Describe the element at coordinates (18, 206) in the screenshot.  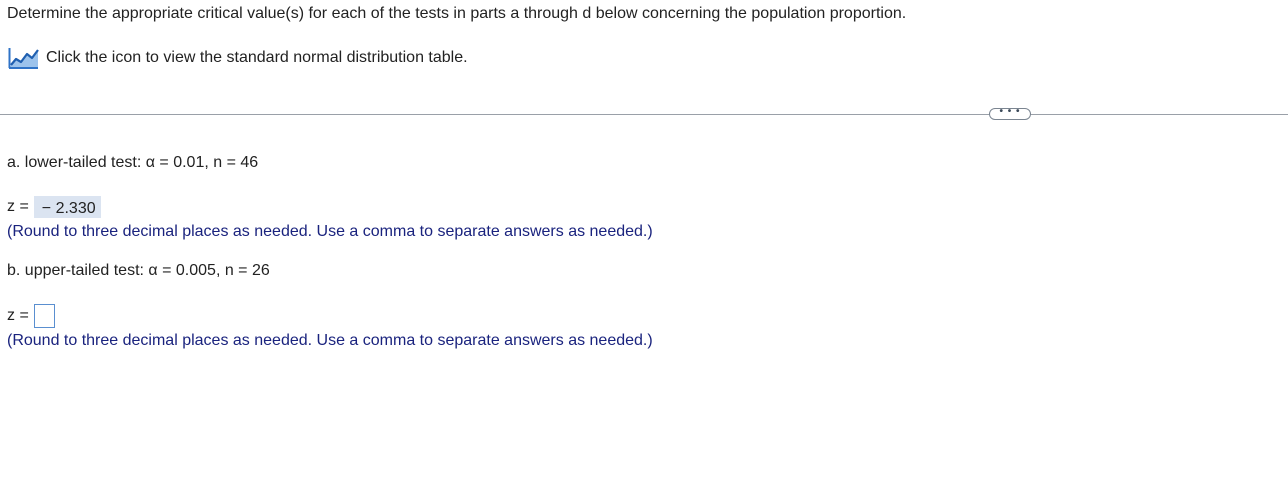
I see `part-a-z-label: z =` at that location.